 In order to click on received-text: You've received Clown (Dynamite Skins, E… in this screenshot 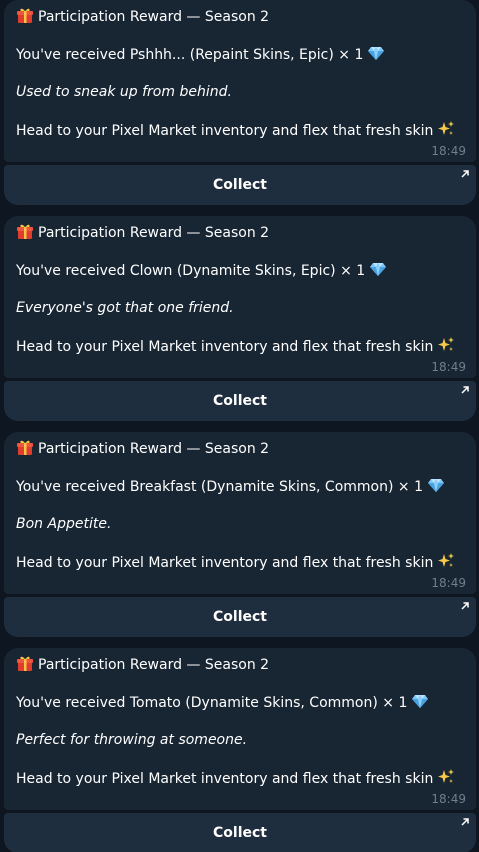, I will do `click(191, 271)`.